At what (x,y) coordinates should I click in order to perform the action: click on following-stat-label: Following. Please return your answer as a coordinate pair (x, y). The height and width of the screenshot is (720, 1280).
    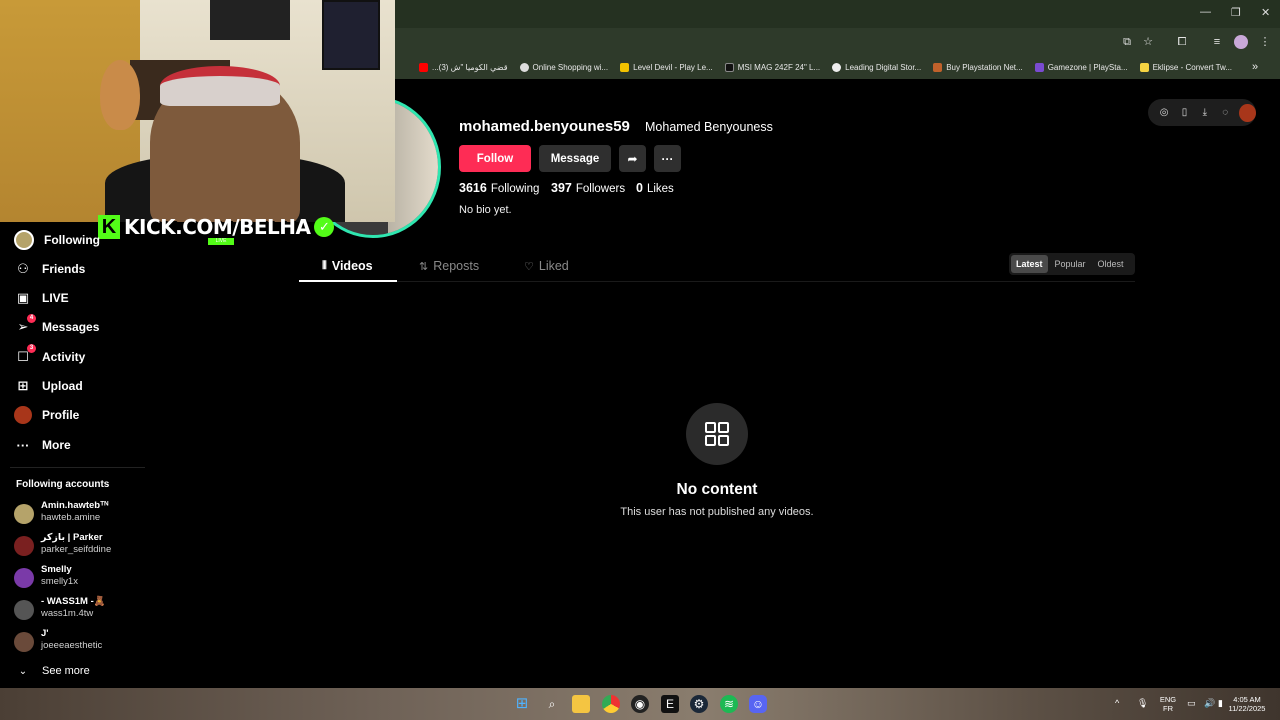
    Looking at the image, I should click on (515, 189).